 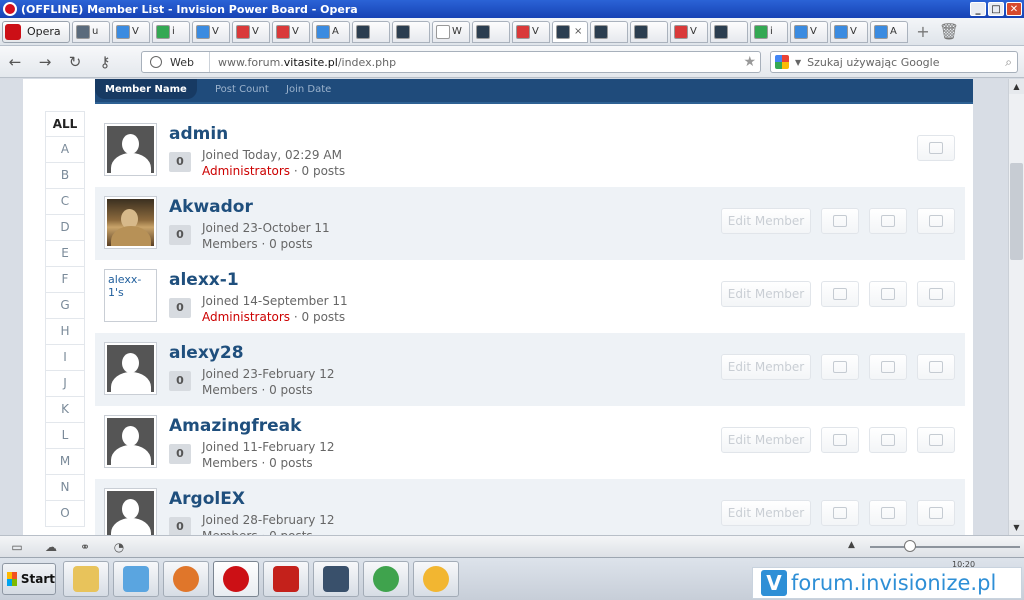 What do you see at coordinates (751, 62) in the screenshot?
I see `bookmark-star-icon: ★` at bounding box center [751, 62].